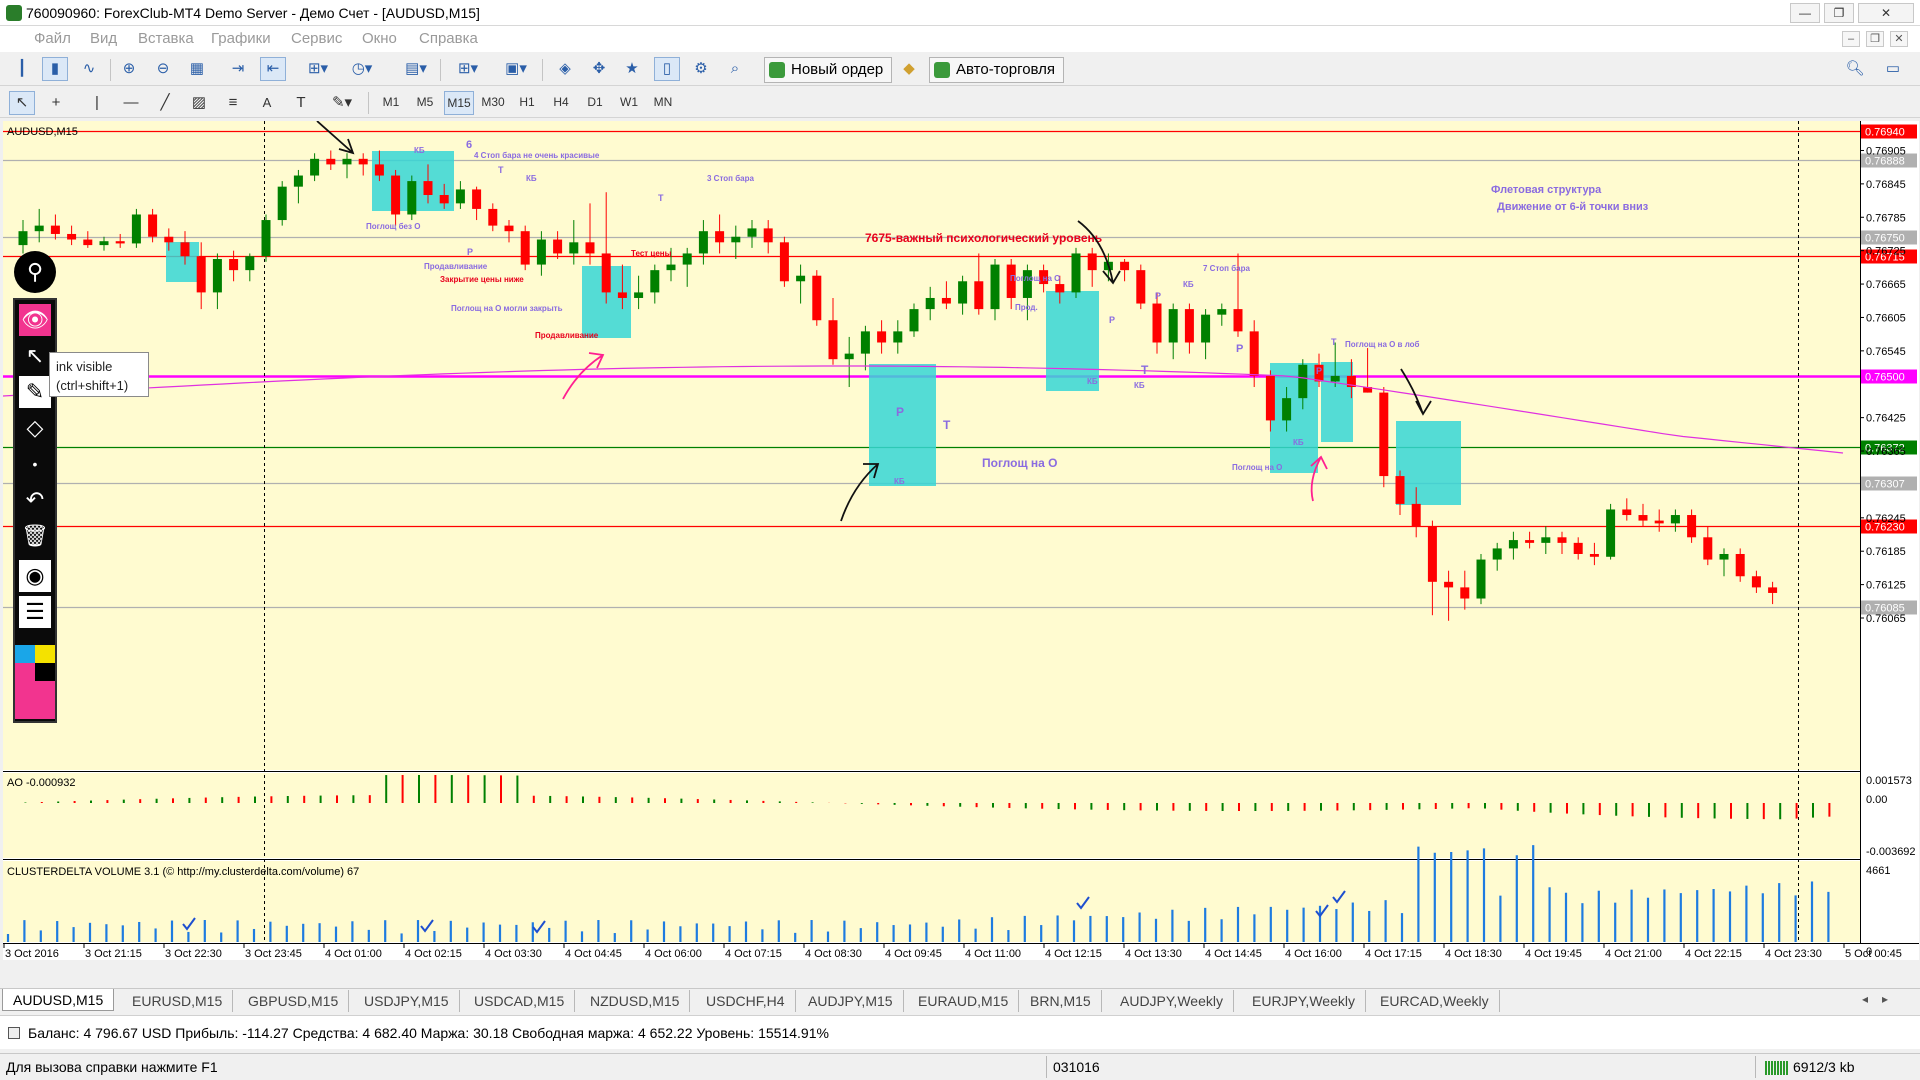 This screenshot has width=1920, height=1080. I want to click on chart-tab: USDCHF,H4, so click(746, 1001).